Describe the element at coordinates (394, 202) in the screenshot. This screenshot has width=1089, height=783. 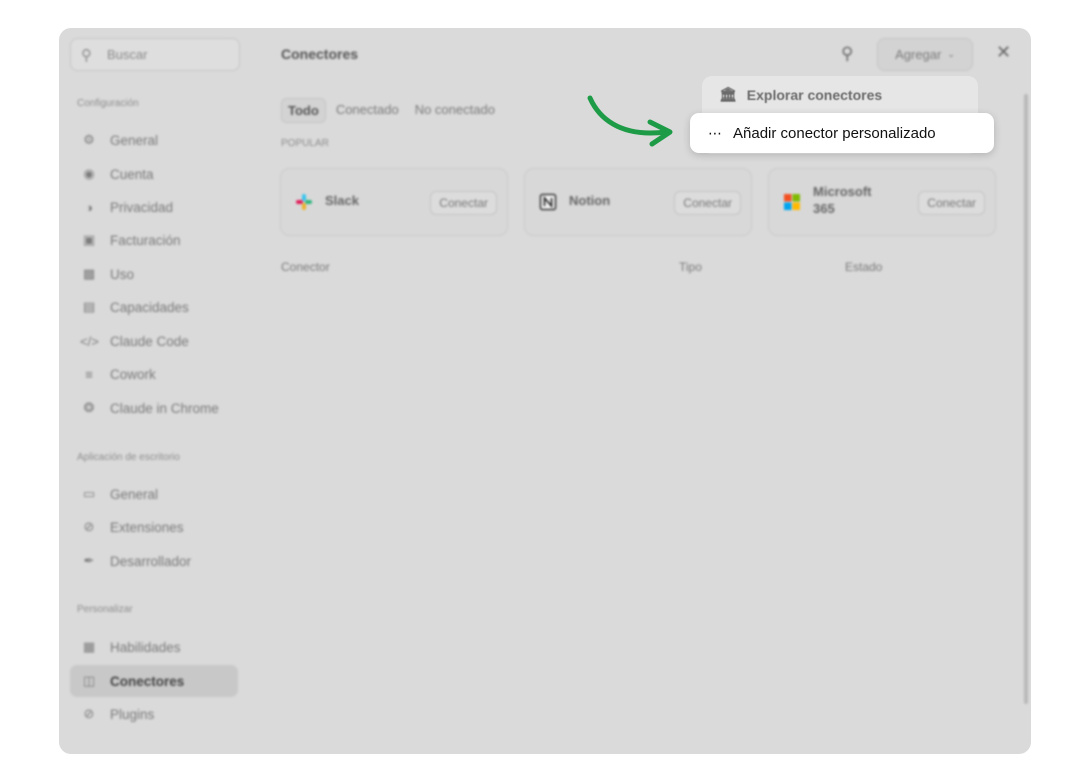
I see `connector-card-slack: Slack Conectar` at that location.